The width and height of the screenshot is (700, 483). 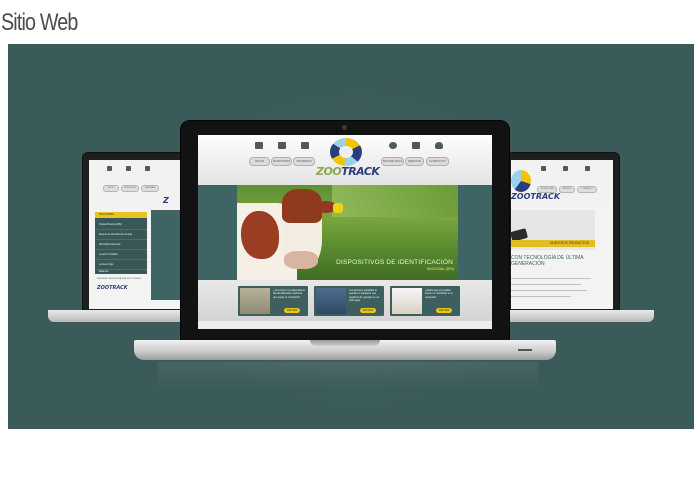 What do you see at coordinates (121, 255) in the screenshot?
I see `menu-item: Lectores Portátiles` at bounding box center [121, 255].